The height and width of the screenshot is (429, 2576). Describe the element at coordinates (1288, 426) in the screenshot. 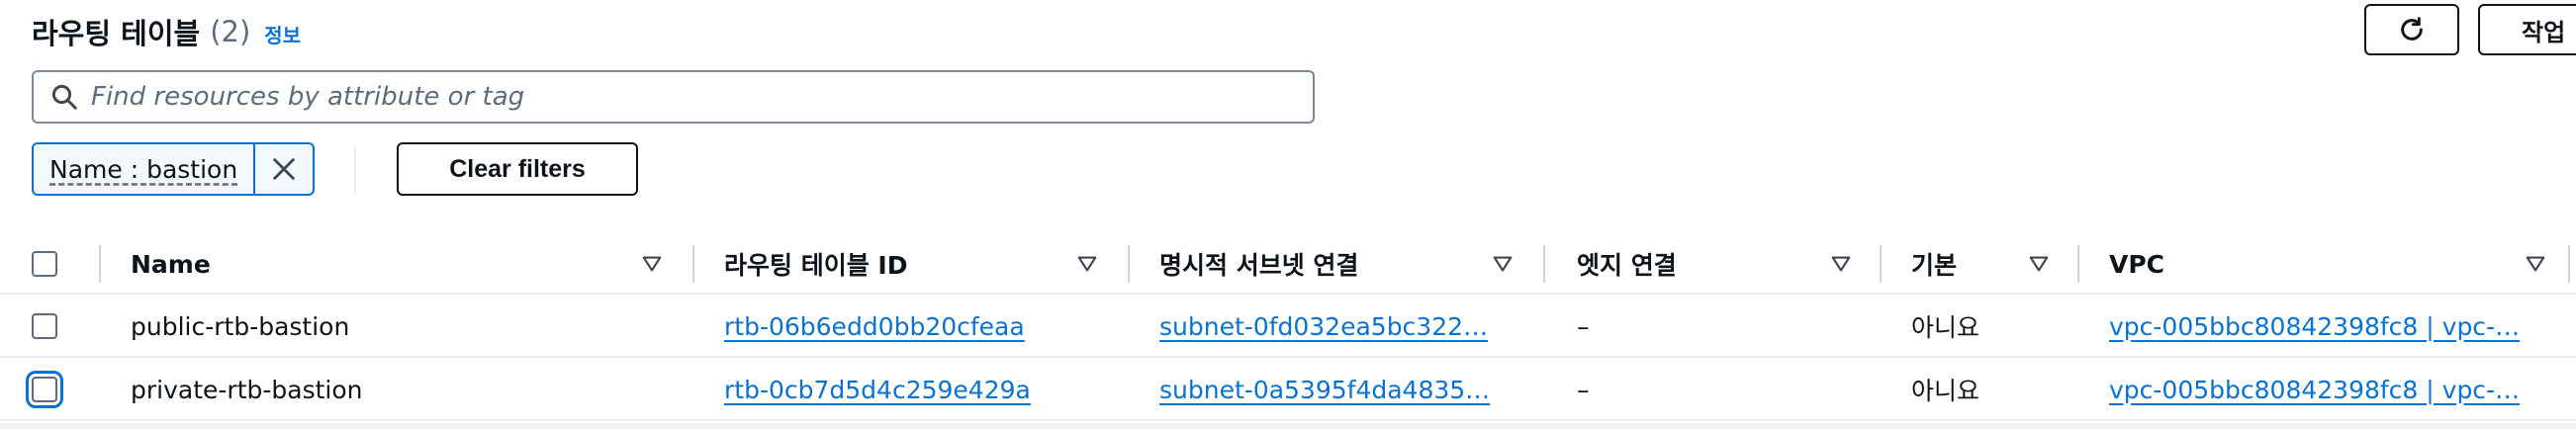

I see `table-footer-band` at that location.